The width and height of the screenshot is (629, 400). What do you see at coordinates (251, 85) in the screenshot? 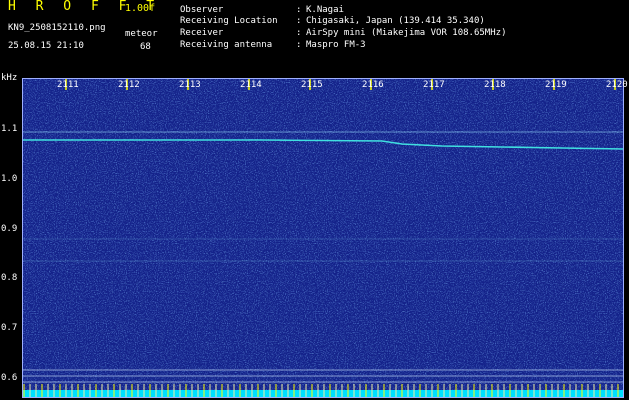
I see `x-tick-label: 2114` at bounding box center [251, 85].